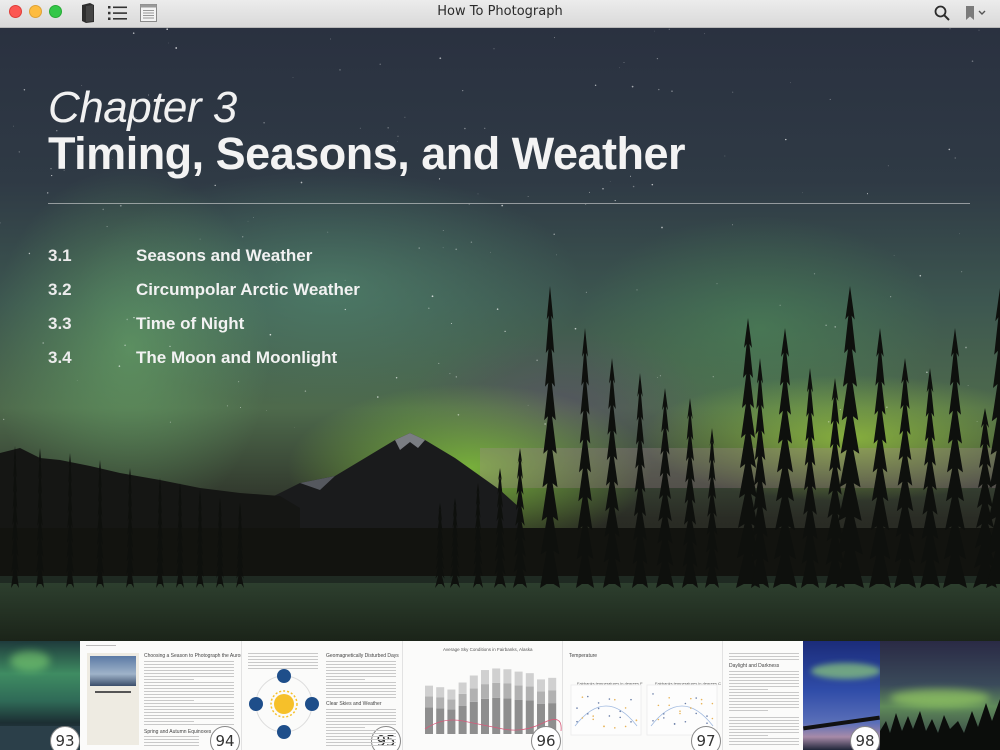  What do you see at coordinates (60, 323) in the screenshot?
I see `toc-section-number: 3.3` at bounding box center [60, 323].